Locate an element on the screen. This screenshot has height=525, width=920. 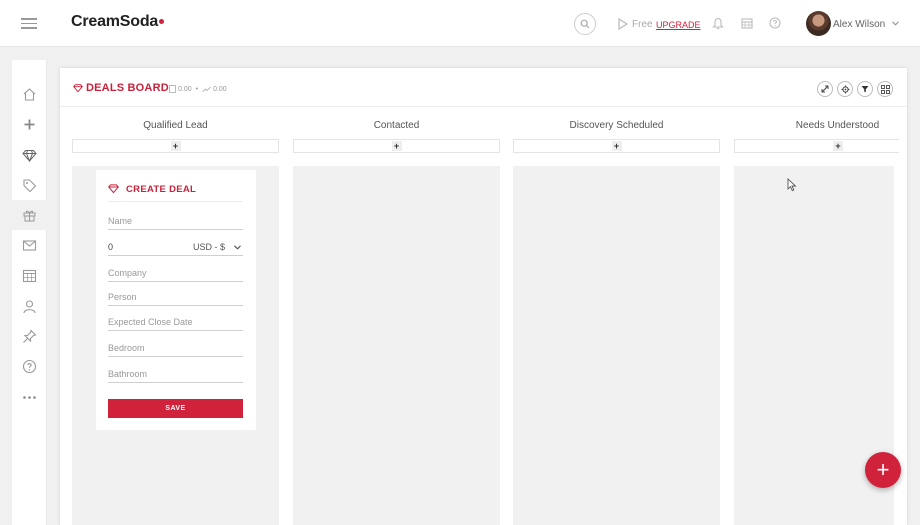
expand-icon is located at coordinates (825, 89).